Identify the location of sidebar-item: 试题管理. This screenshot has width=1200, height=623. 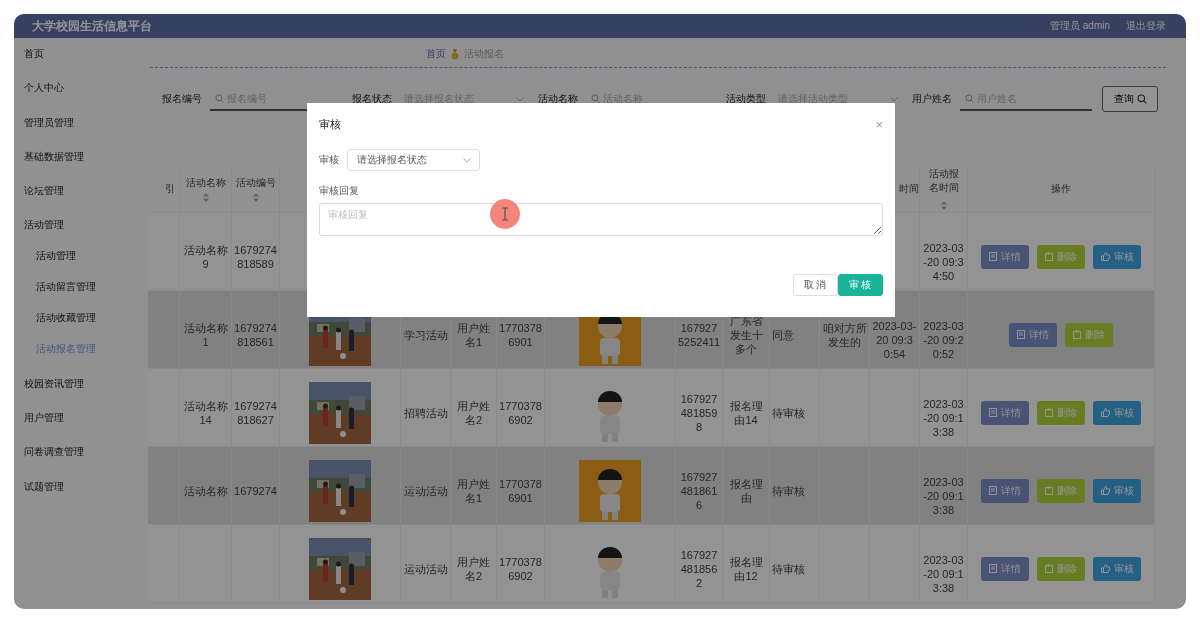
(81, 496).